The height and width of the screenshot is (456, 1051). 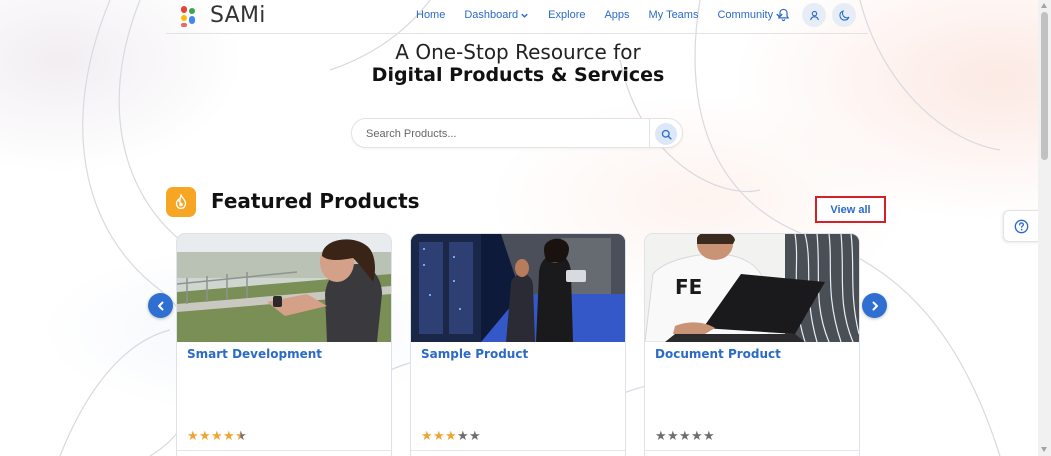 I want to click on nav-link-label: Explore, so click(x=567, y=15).